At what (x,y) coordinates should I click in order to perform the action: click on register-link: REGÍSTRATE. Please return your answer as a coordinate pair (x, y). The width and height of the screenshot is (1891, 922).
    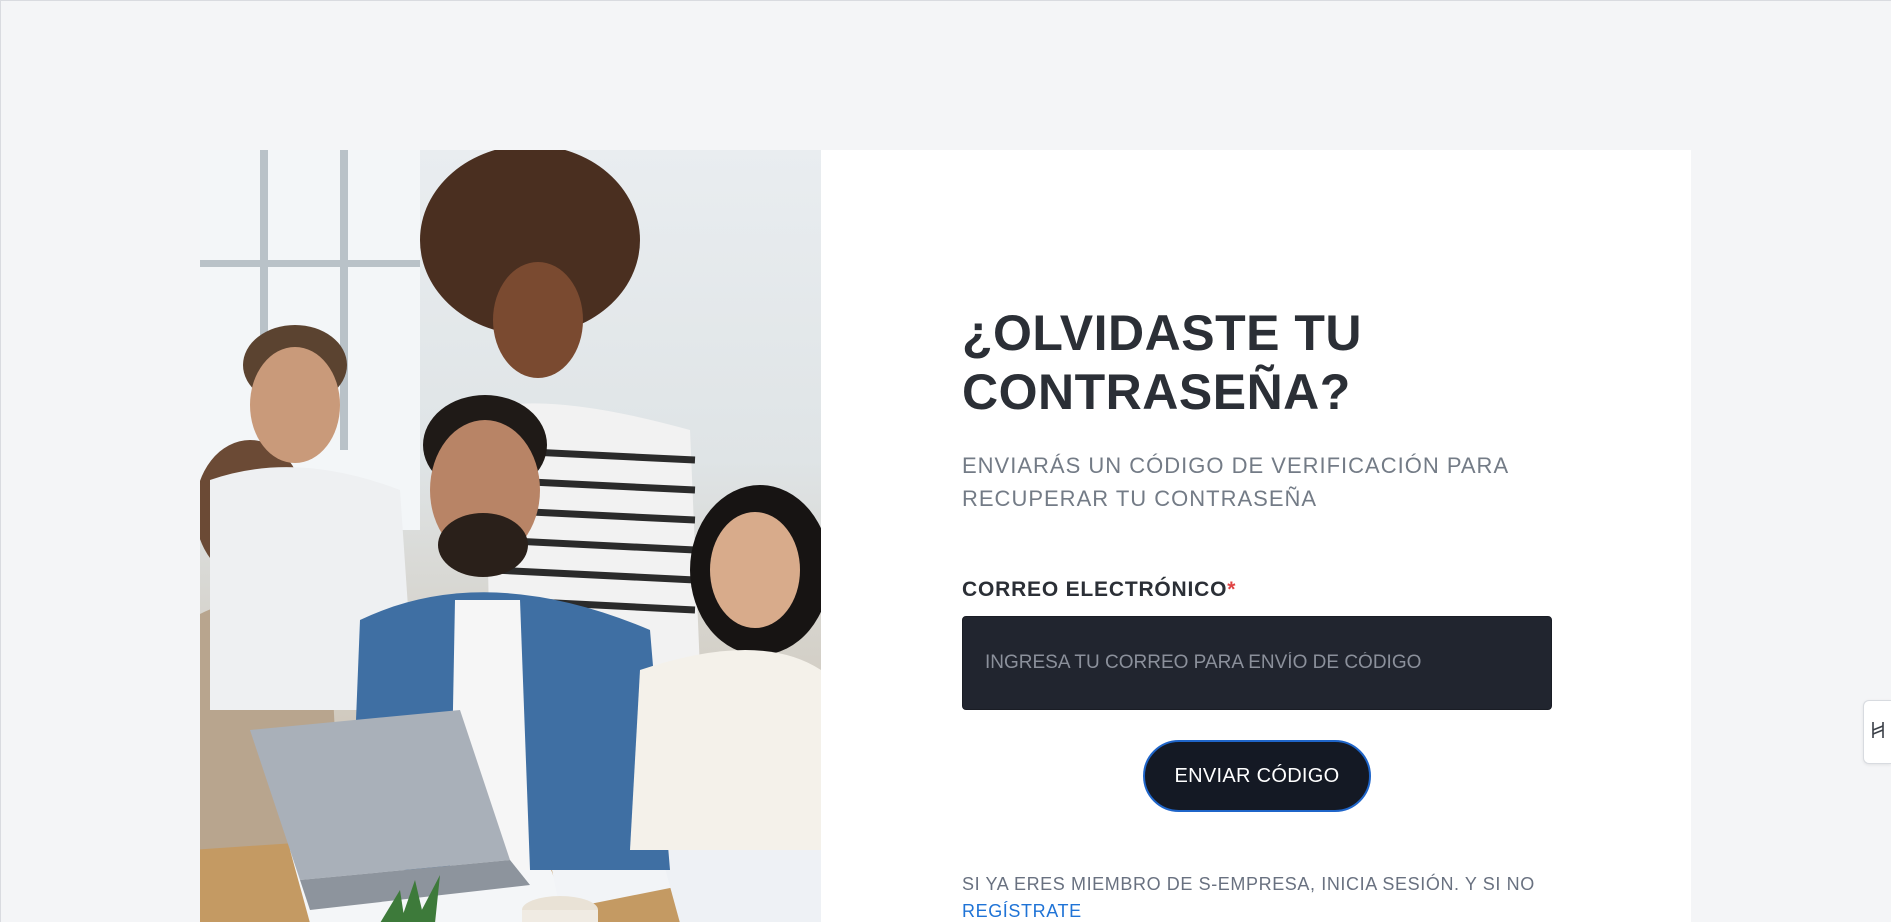
    Looking at the image, I should click on (1022, 911).